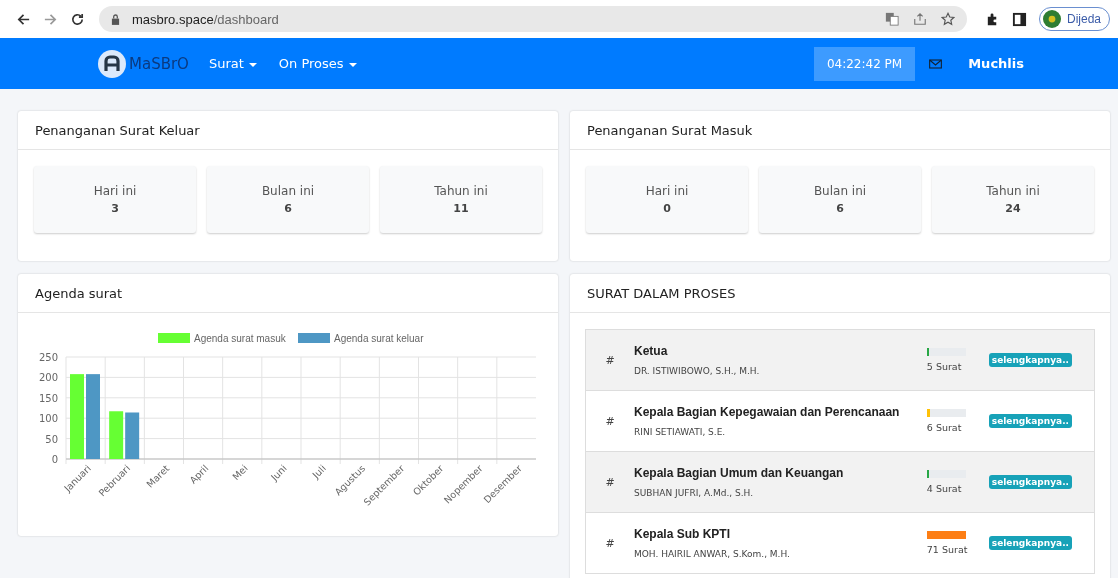 The height and width of the screenshot is (578, 1118). What do you see at coordinates (112, 63) in the screenshot?
I see `logo-icon` at bounding box center [112, 63].